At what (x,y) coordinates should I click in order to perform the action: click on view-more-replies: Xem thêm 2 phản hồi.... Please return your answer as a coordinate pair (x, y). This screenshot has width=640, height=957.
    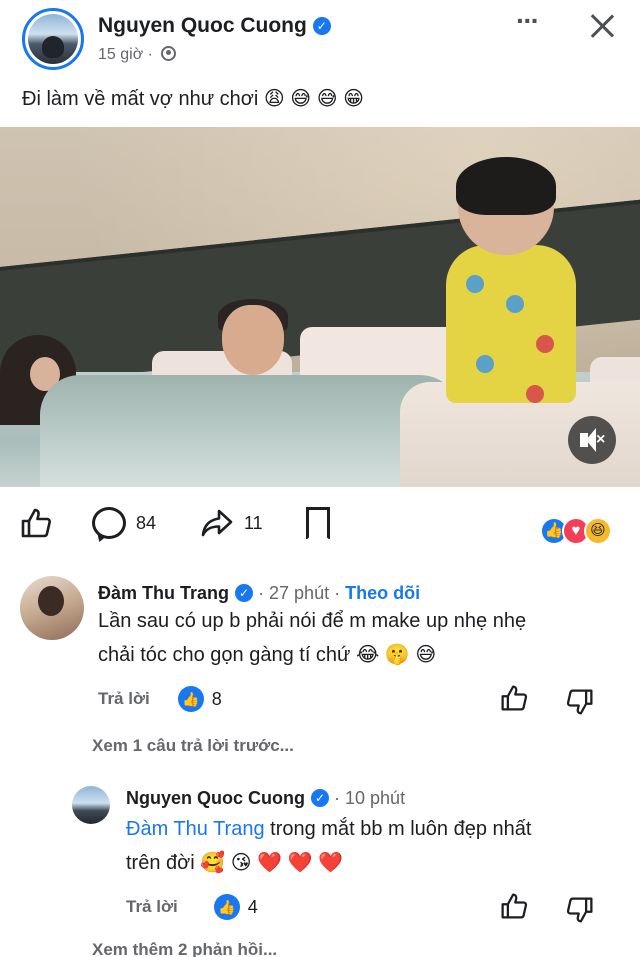
    Looking at the image, I should click on (184, 948).